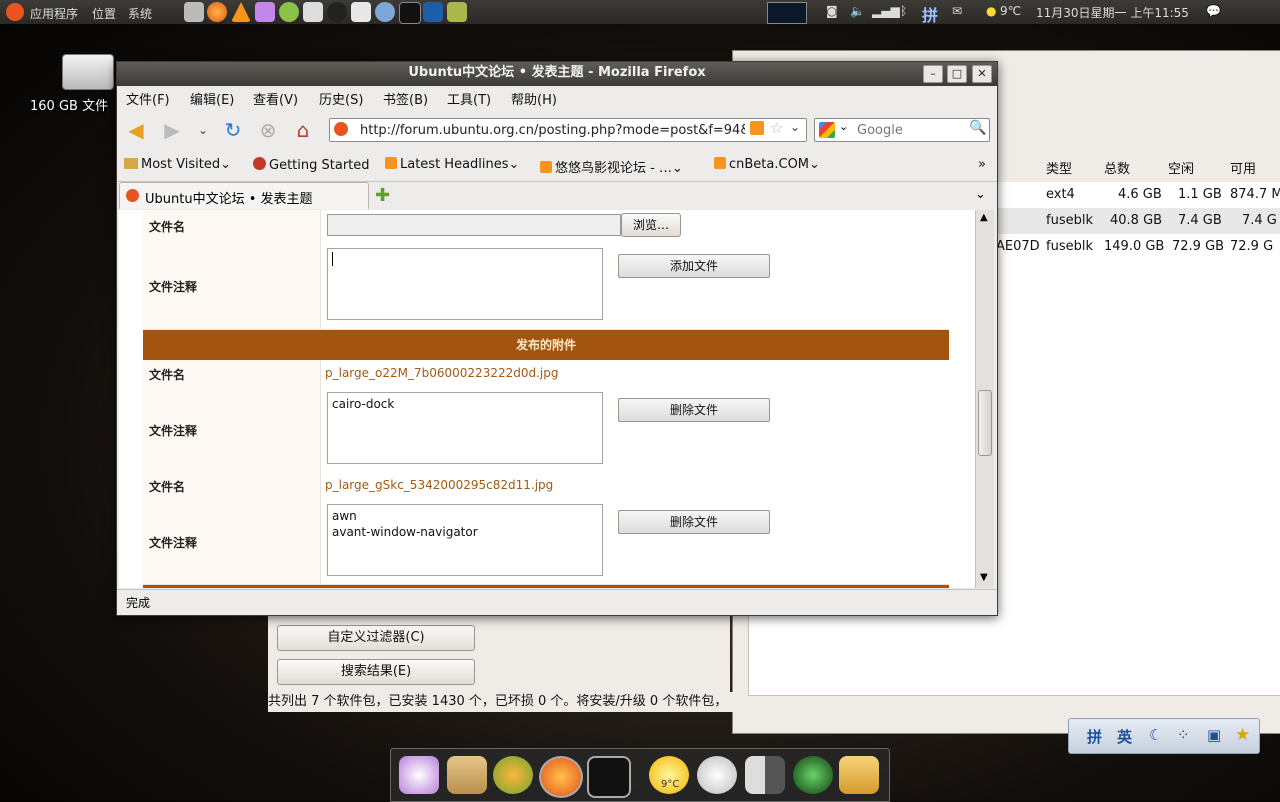 Image resolution: width=1280 pixels, height=802 pixels. Describe the element at coordinates (385, 12) in the screenshot. I see `launcher-chat-icon` at that location.